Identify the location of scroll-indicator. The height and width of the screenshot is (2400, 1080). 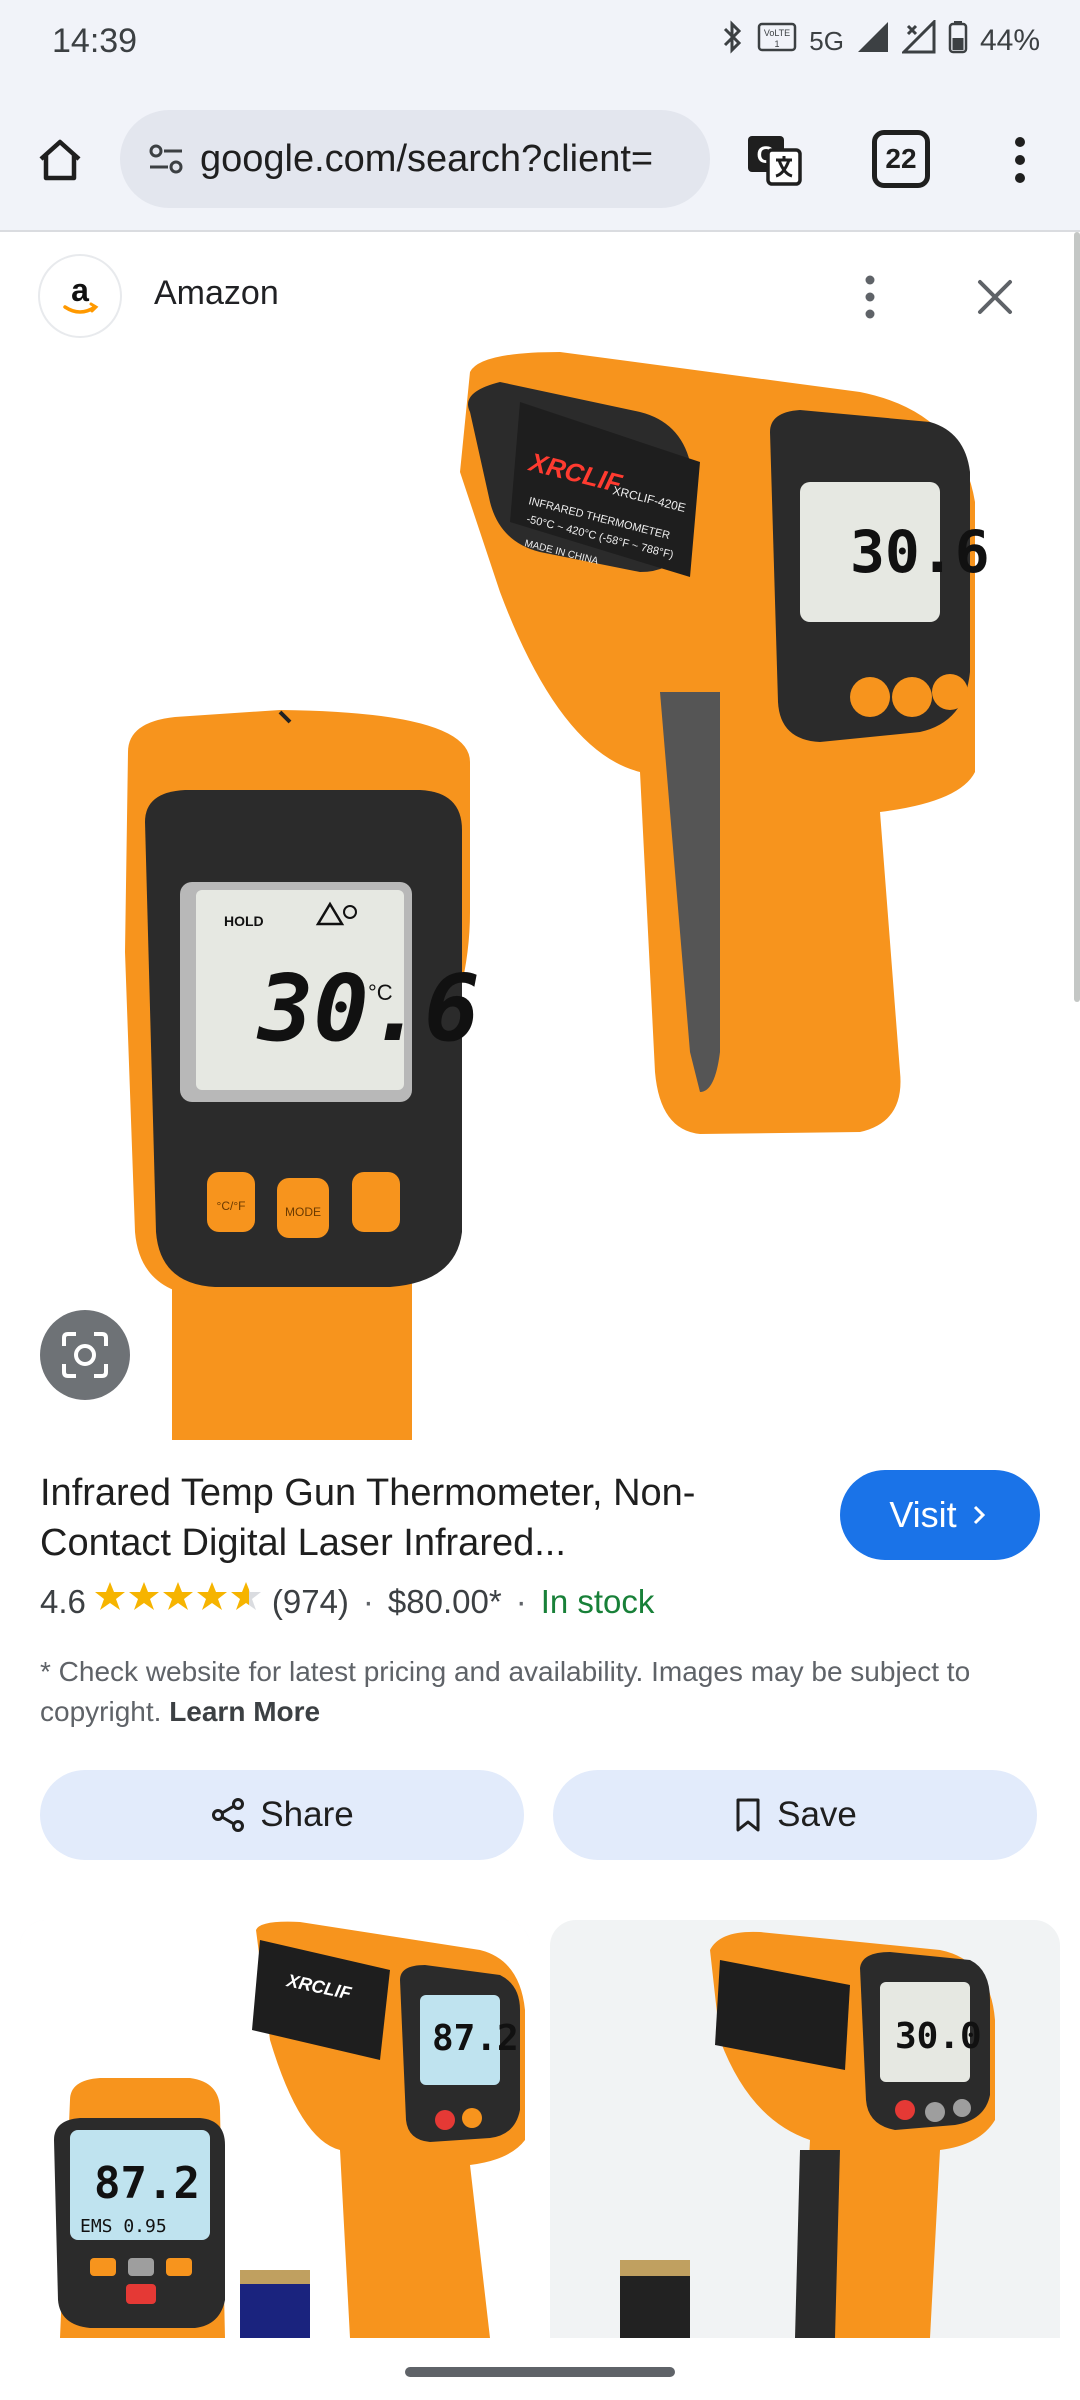
(1077, 617).